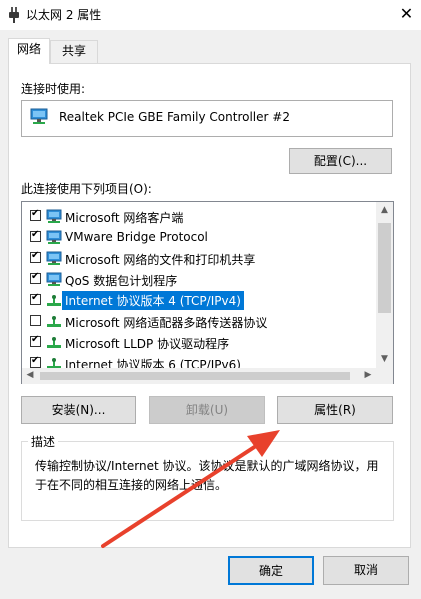 This screenshot has width=421, height=599. I want to click on list-item: Microsoft 网络客户端, so click(199, 216).